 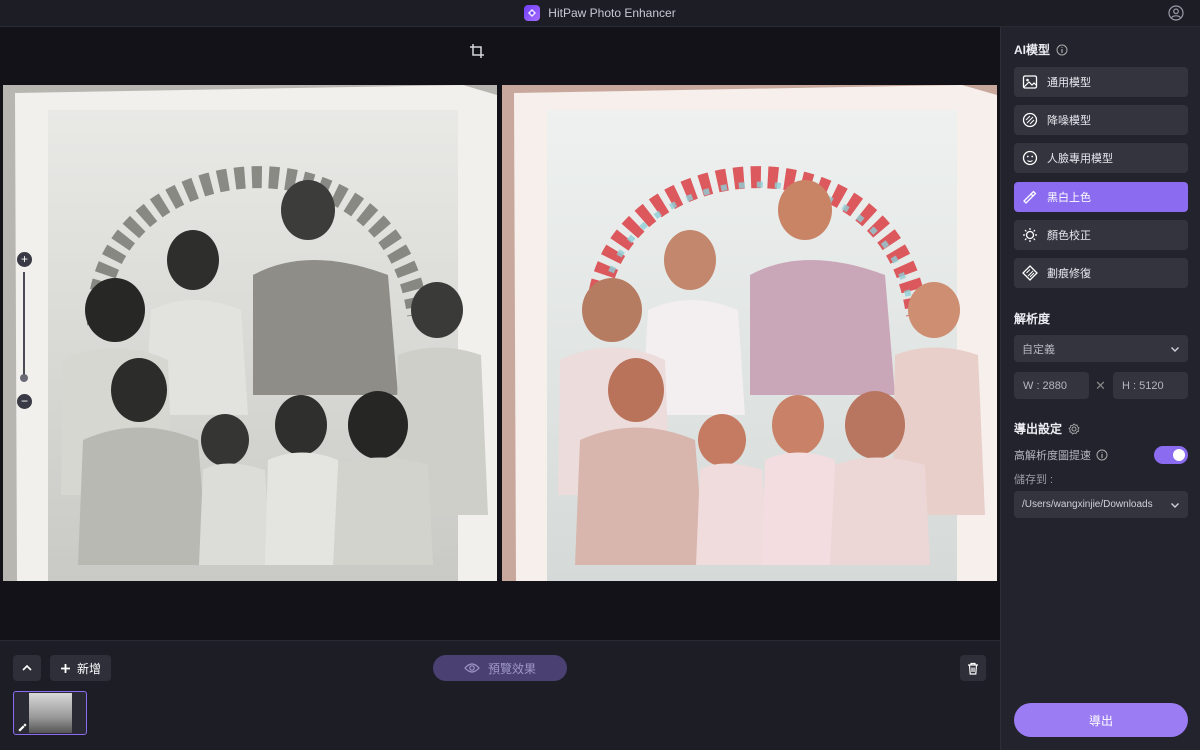 What do you see at coordinates (1101, 235) in the screenshot?
I see `model-color-correct-button: 顏色校正` at bounding box center [1101, 235].